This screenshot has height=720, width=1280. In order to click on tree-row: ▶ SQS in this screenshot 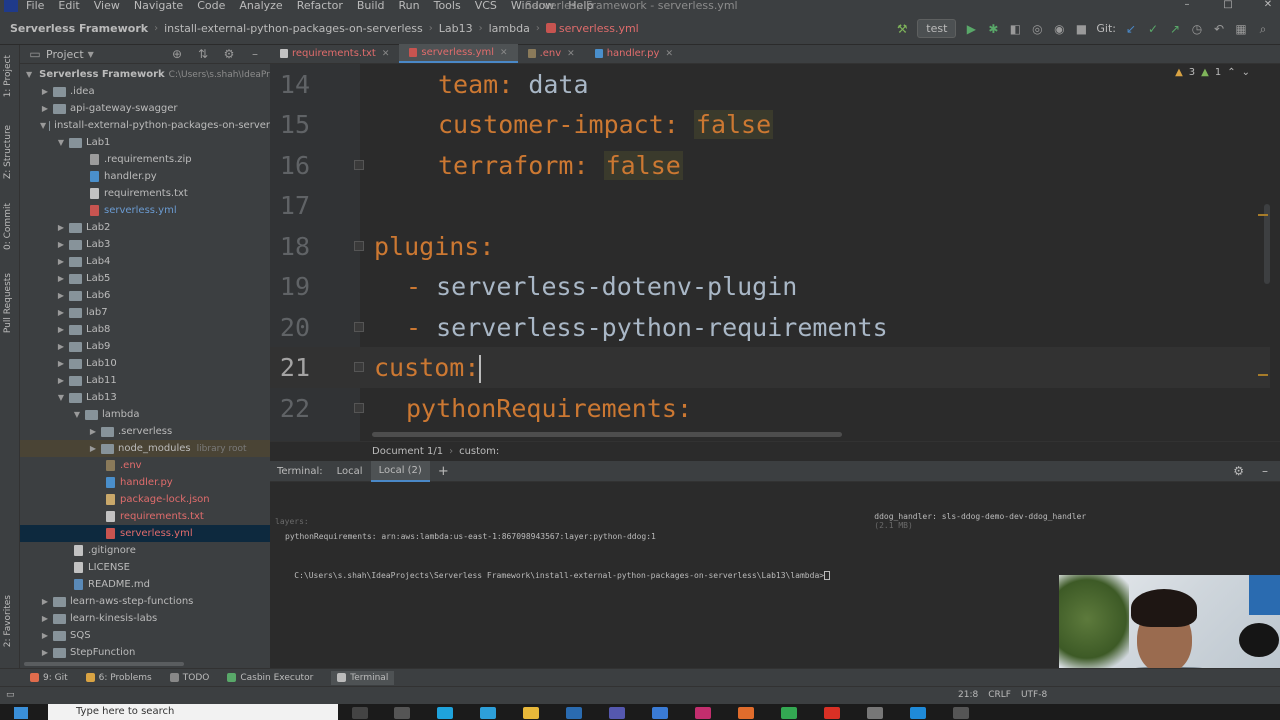, I will do `click(145, 635)`.